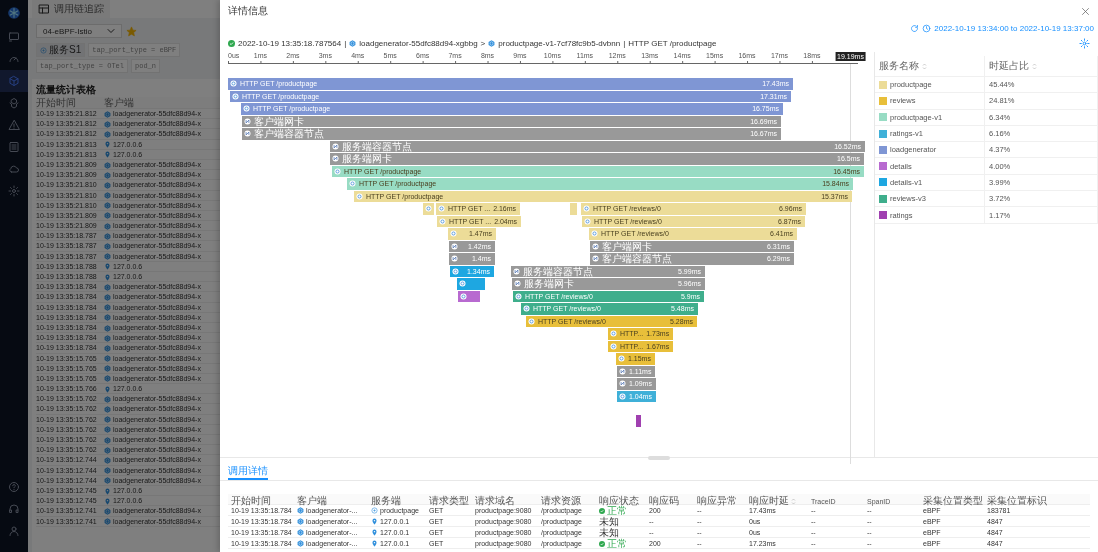  I want to click on user-icon, so click(14, 531).